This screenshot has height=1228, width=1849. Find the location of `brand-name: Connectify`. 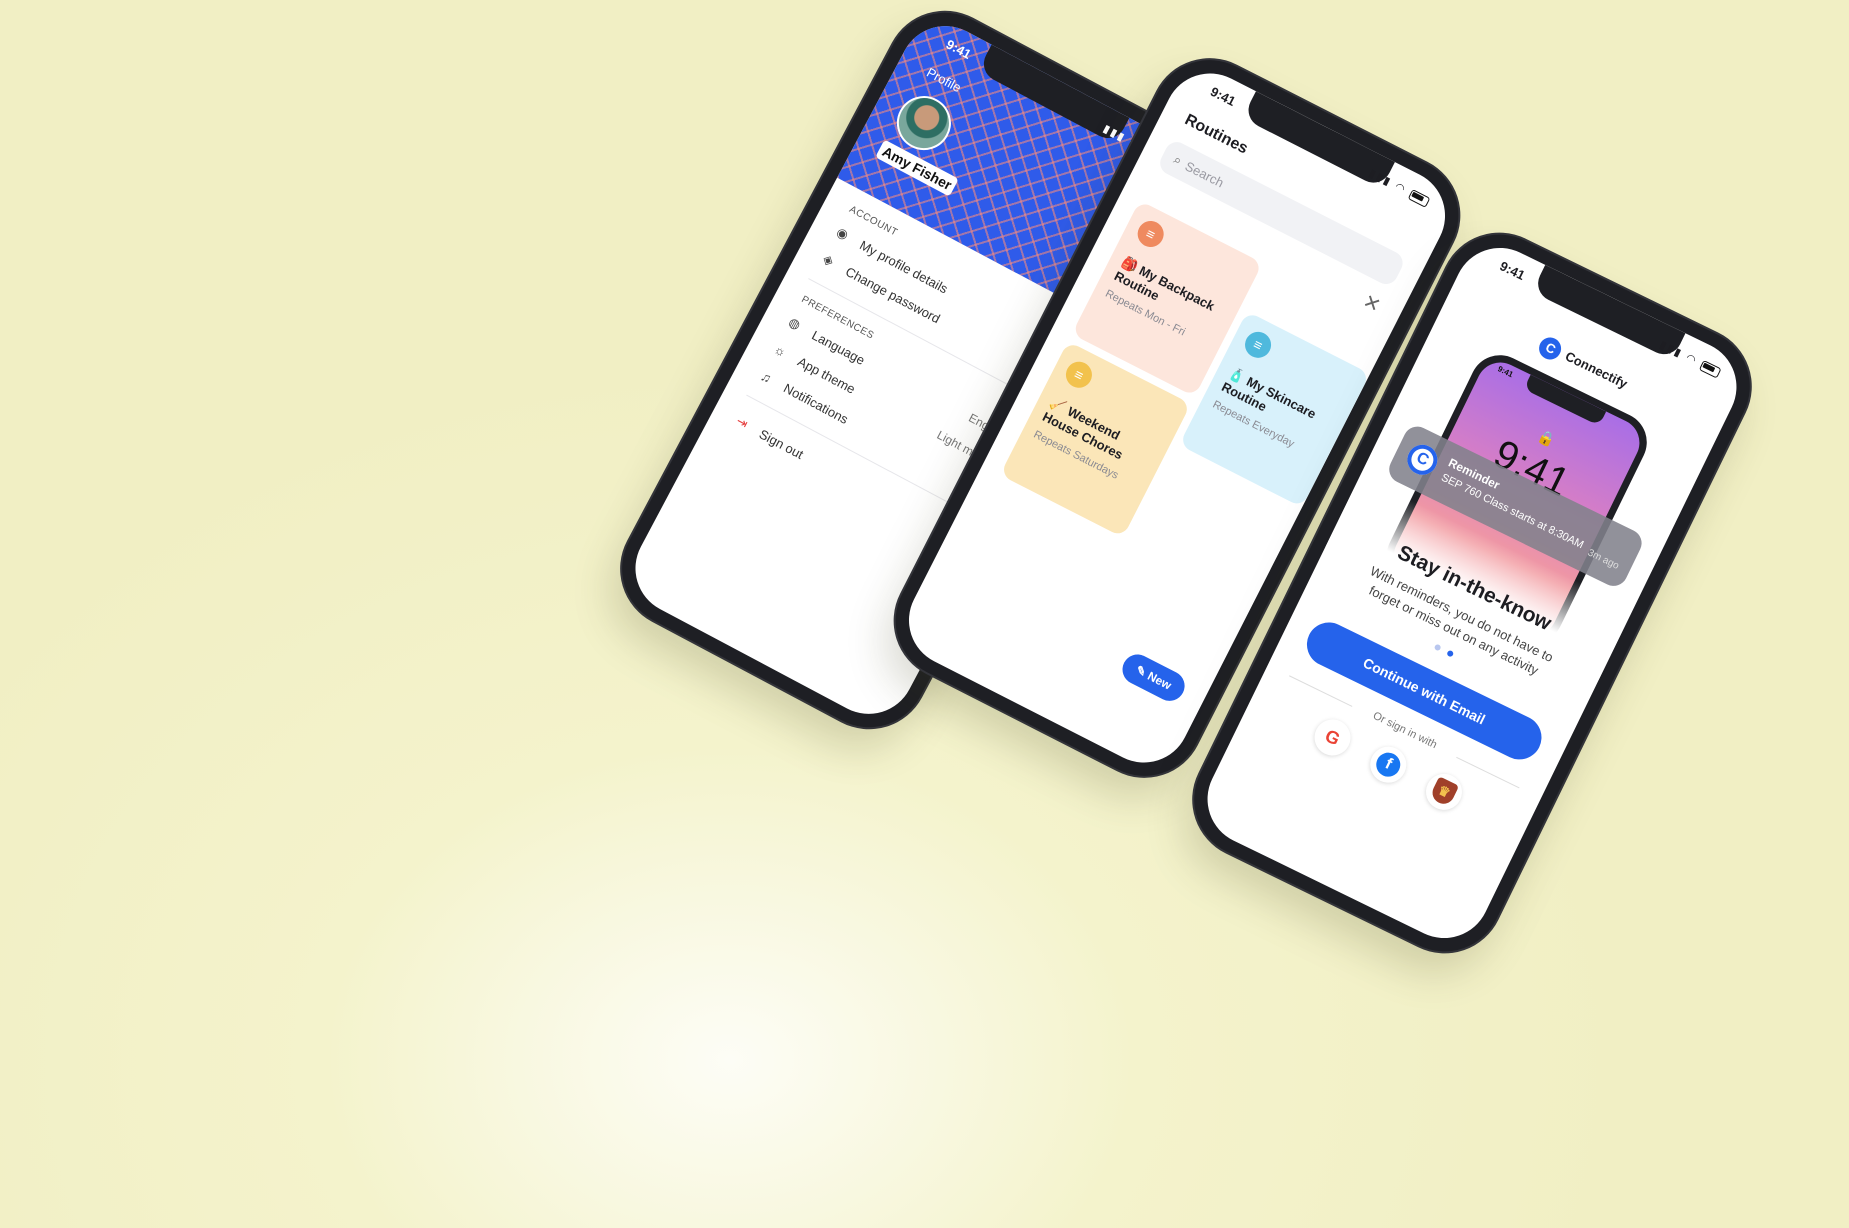

brand-name: Connectify is located at coordinates (1596, 370).